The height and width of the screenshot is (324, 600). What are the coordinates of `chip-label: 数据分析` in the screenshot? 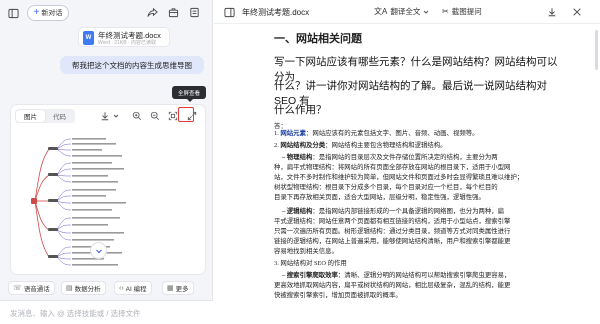 It's located at (87, 289).